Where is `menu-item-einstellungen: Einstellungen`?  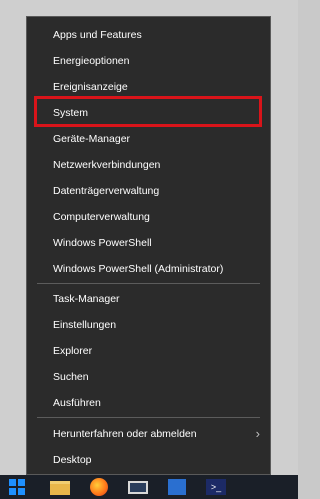
menu-item-einstellungen: Einstellungen is located at coordinates (148, 325).